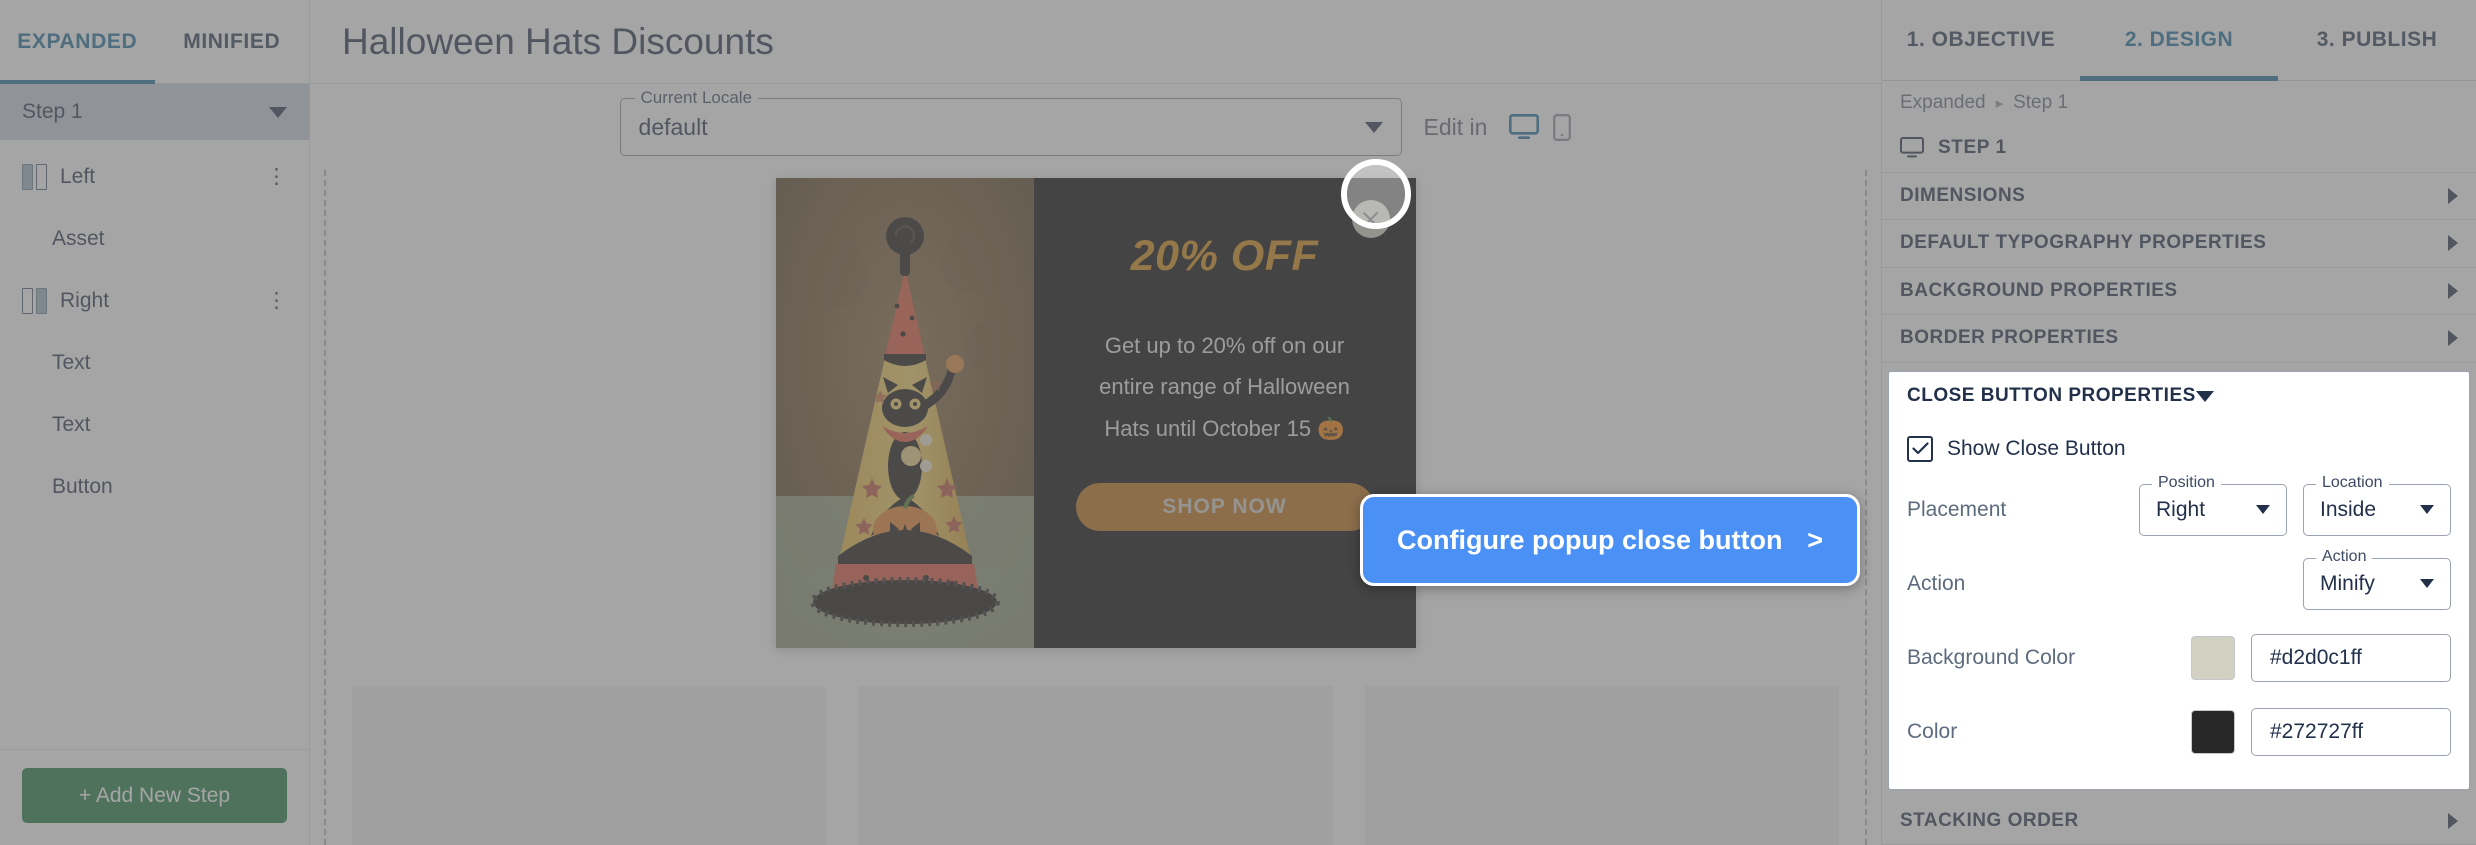 The height and width of the screenshot is (845, 2476). I want to click on color-input: #272727ff, so click(2351, 731).